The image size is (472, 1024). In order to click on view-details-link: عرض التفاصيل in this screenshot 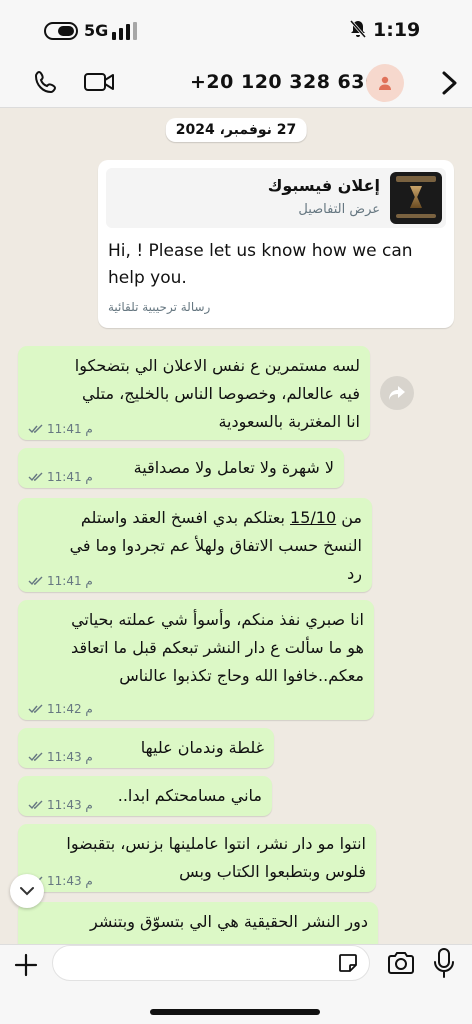, I will do `click(339, 209)`.